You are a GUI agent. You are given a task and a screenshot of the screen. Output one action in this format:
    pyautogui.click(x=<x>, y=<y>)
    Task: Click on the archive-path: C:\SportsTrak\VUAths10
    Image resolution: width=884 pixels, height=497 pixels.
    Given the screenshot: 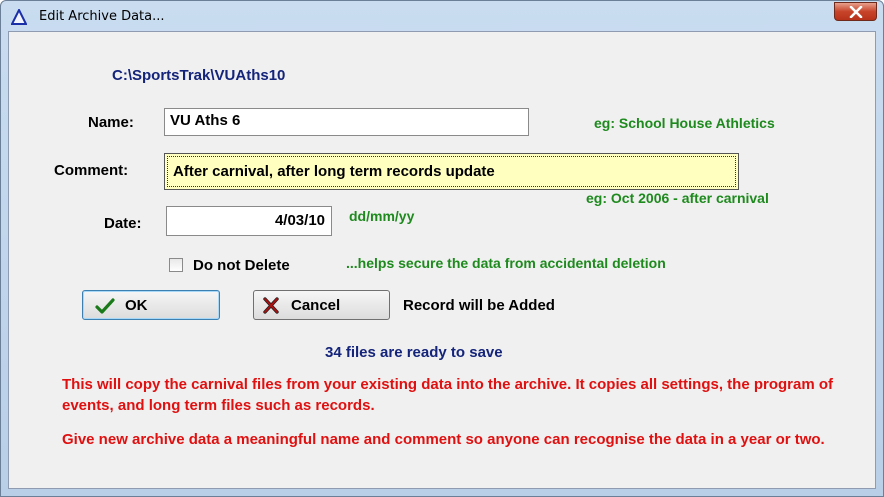 What is the action you would take?
    pyautogui.click(x=199, y=75)
    